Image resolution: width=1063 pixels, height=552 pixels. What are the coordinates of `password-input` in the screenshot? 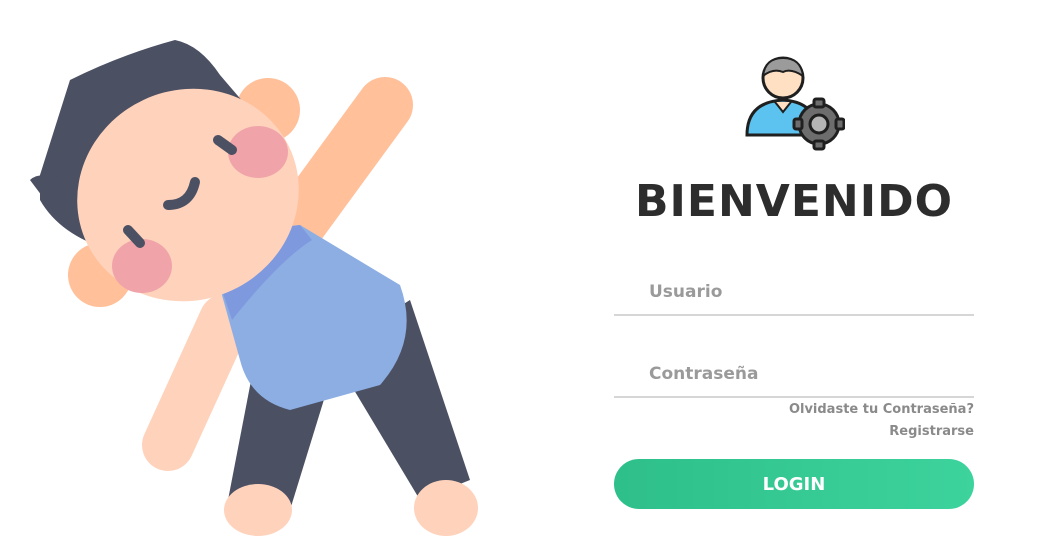 It's located at (794, 374).